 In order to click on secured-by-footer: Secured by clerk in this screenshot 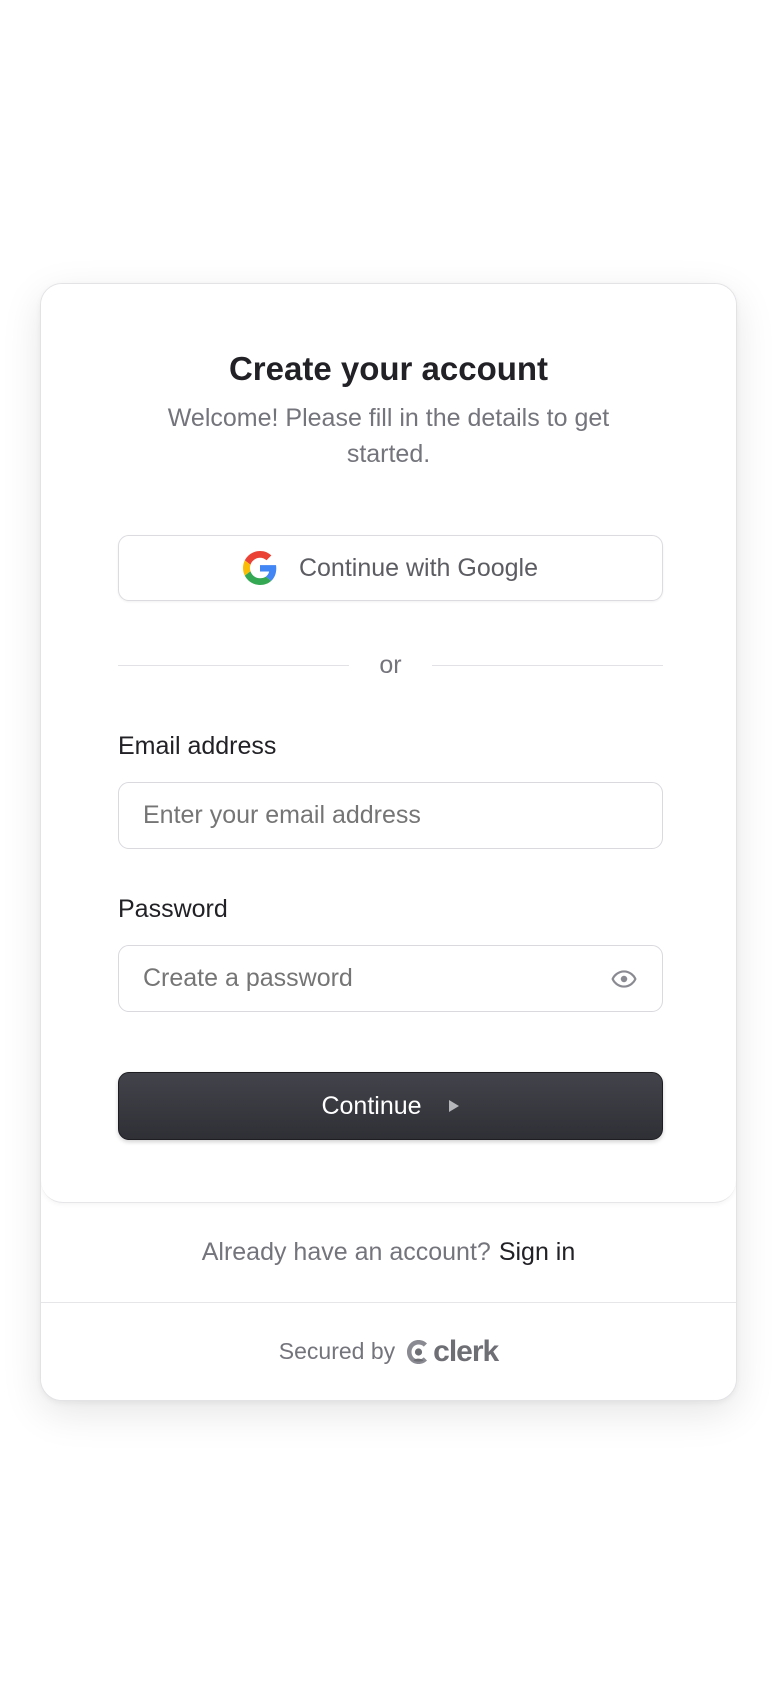, I will do `click(388, 1351)`.